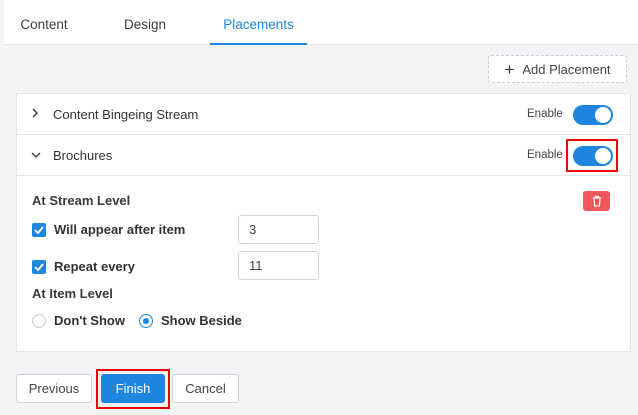 Image resolution: width=638 pixels, height=415 pixels. What do you see at coordinates (35, 114) in the screenshot?
I see `chevron-right-icon` at bounding box center [35, 114].